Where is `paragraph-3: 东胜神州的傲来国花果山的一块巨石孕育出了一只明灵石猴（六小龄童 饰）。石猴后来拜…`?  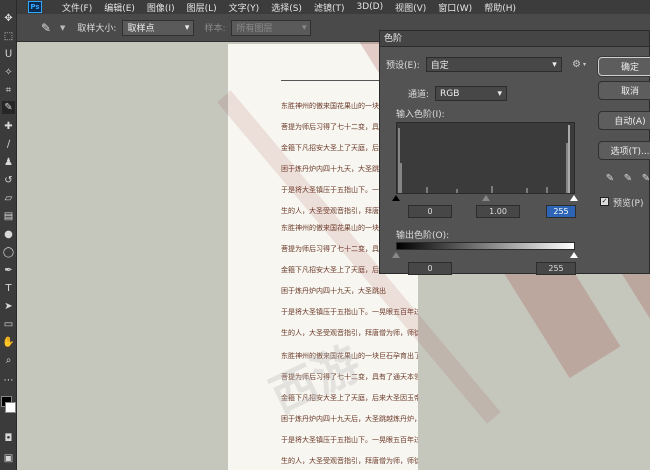 paragraph-3: 东胜神州的傲来国花果山的一块巨石孕育出了一只明灵石猴（六小龄童 饰）。石猴后来拜… is located at coordinates (349, 408).